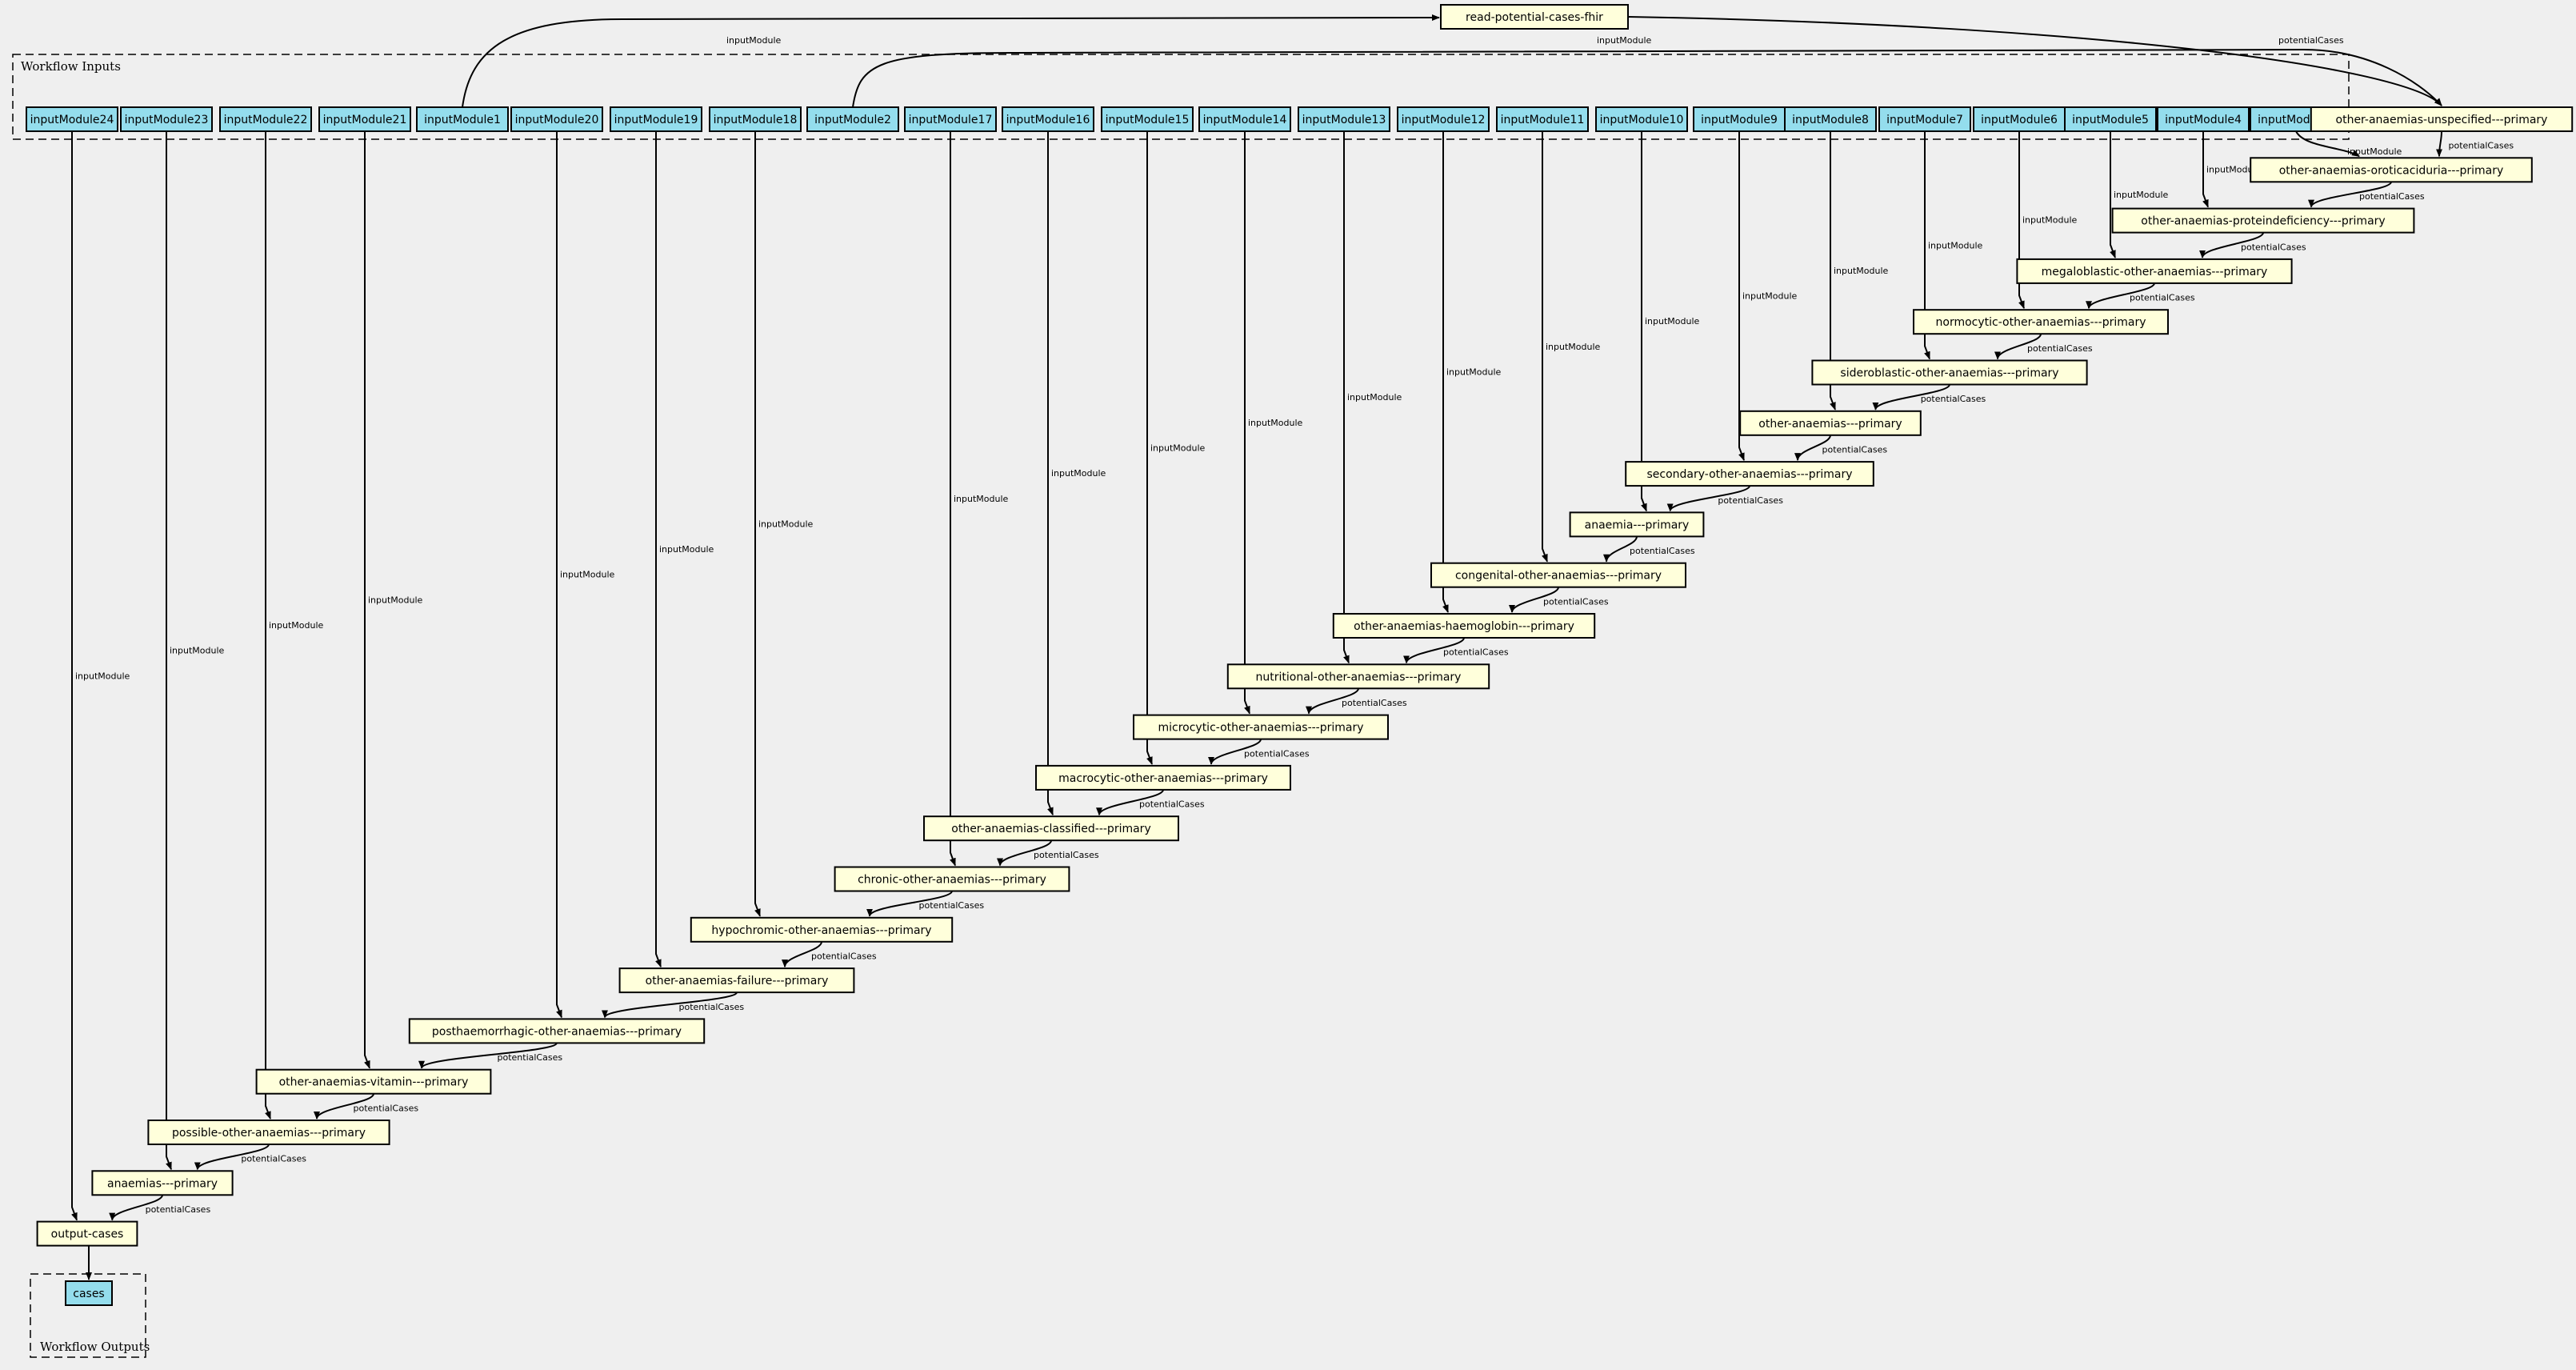  I want to click on input-node-inputmodule20: inputModule20, so click(556, 119).